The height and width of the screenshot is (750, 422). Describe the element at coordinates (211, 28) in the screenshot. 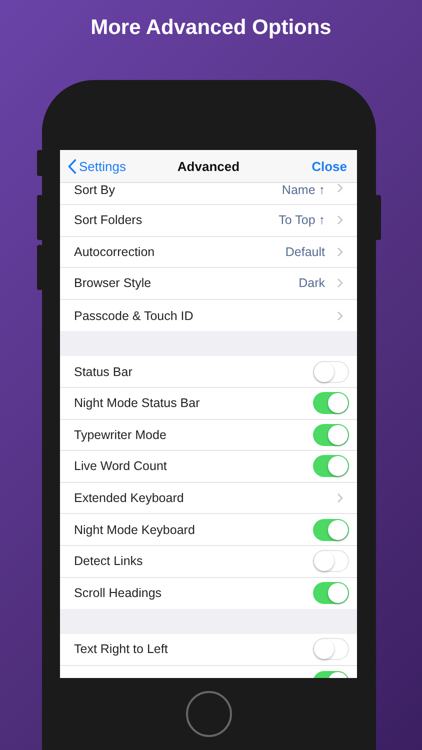

I see `headline: More Advanced Options` at that location.